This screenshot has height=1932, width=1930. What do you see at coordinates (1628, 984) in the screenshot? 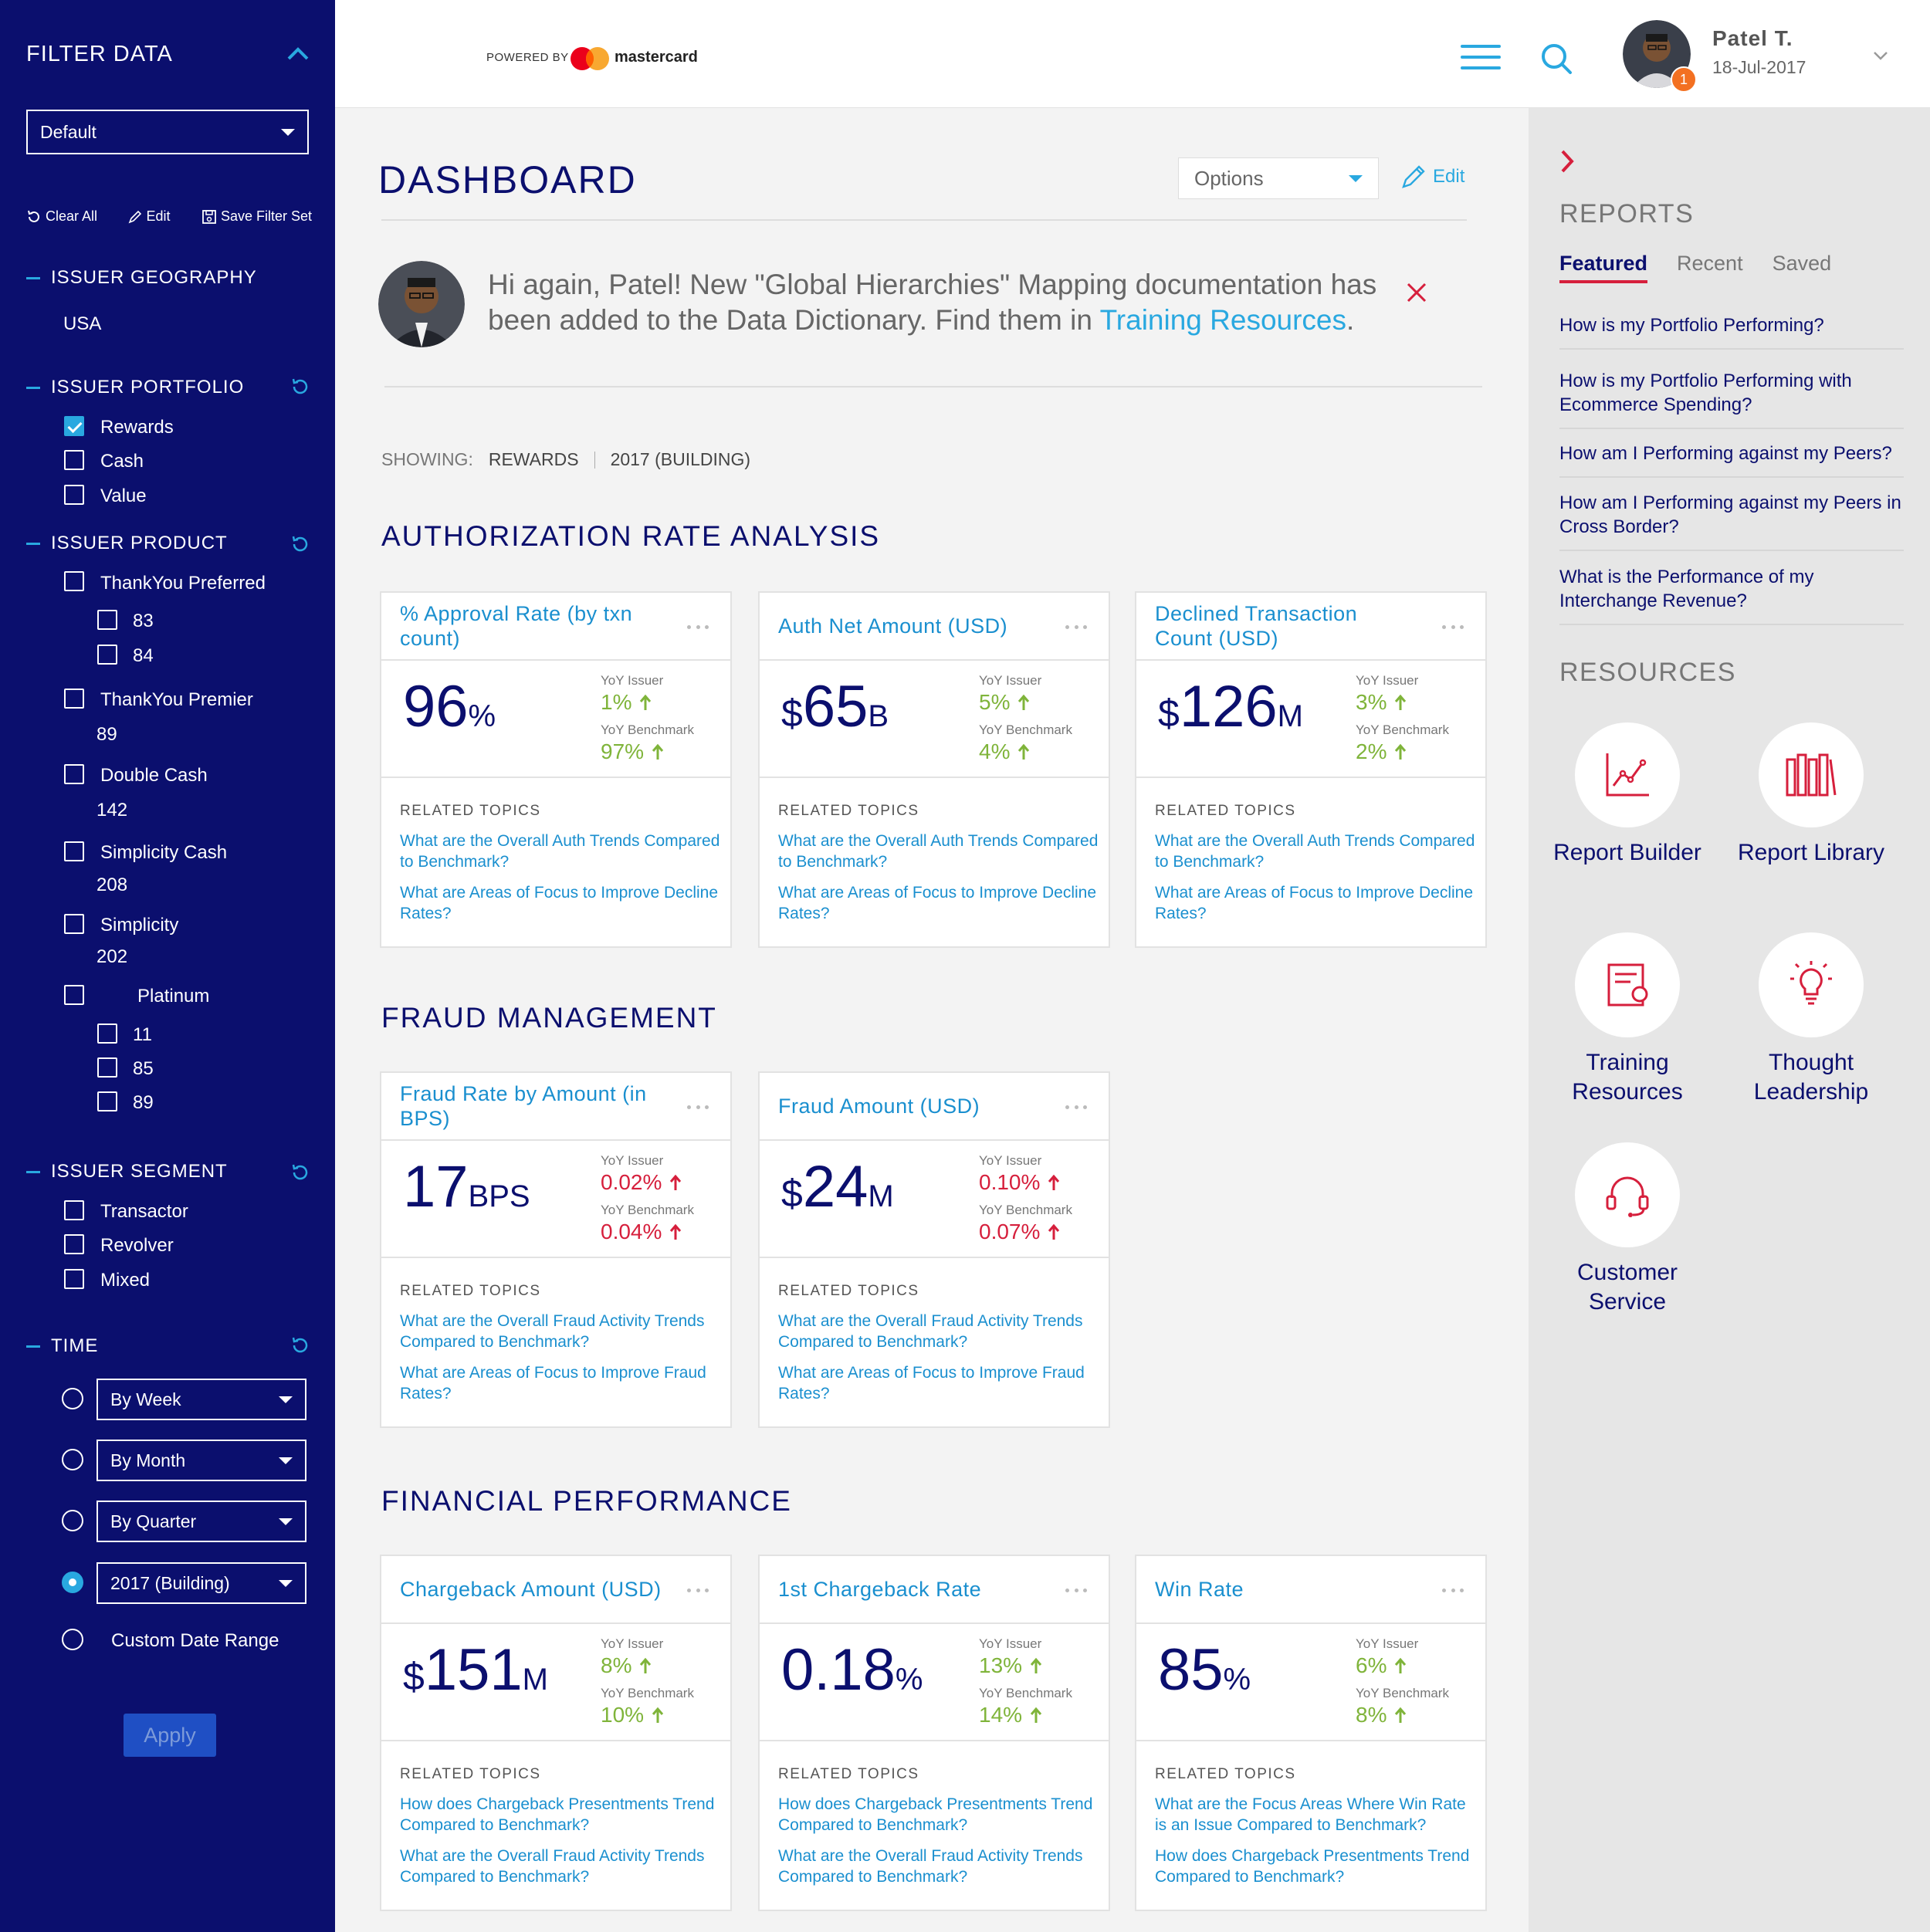
I see `training-resources-button` at bounding box center [1628, 984].